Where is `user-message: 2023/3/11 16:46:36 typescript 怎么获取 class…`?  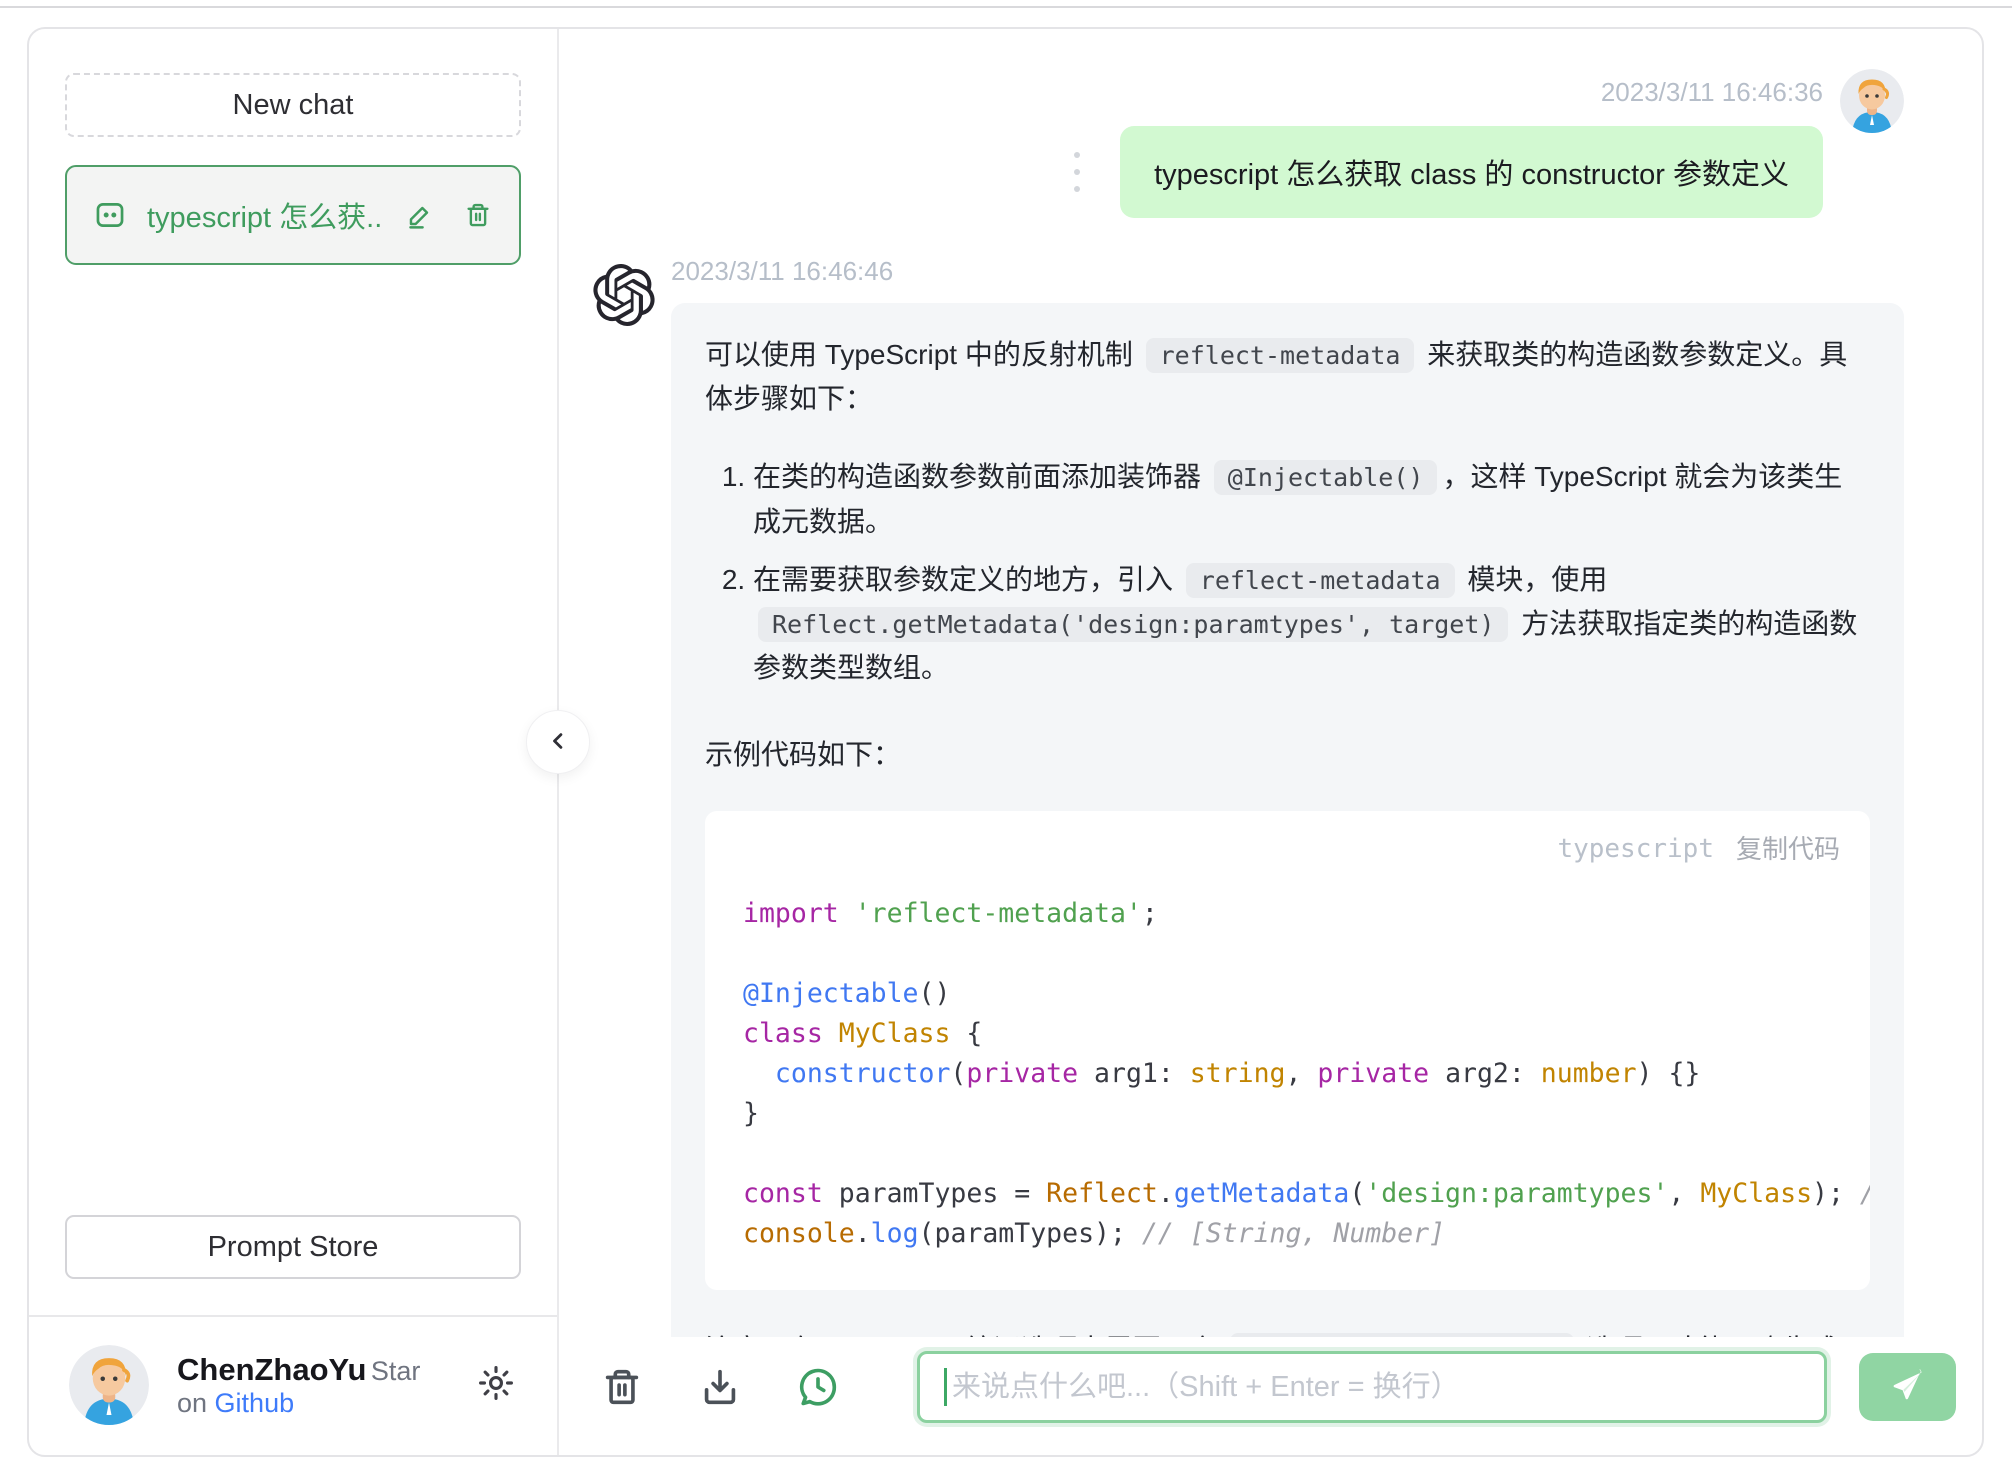
user-message: 2023/3/11 16:46:36 typescript 怎么获取 class… is located at coordinates (1248, 143).